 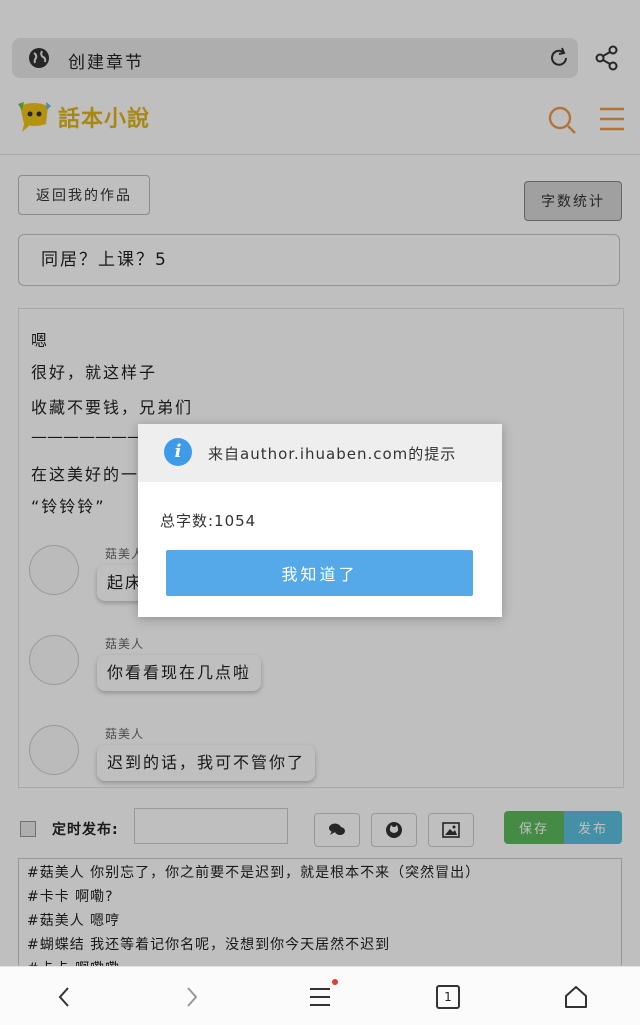 I want to click on dialog-message: 总字数:1054, so click(x=208, y=521).